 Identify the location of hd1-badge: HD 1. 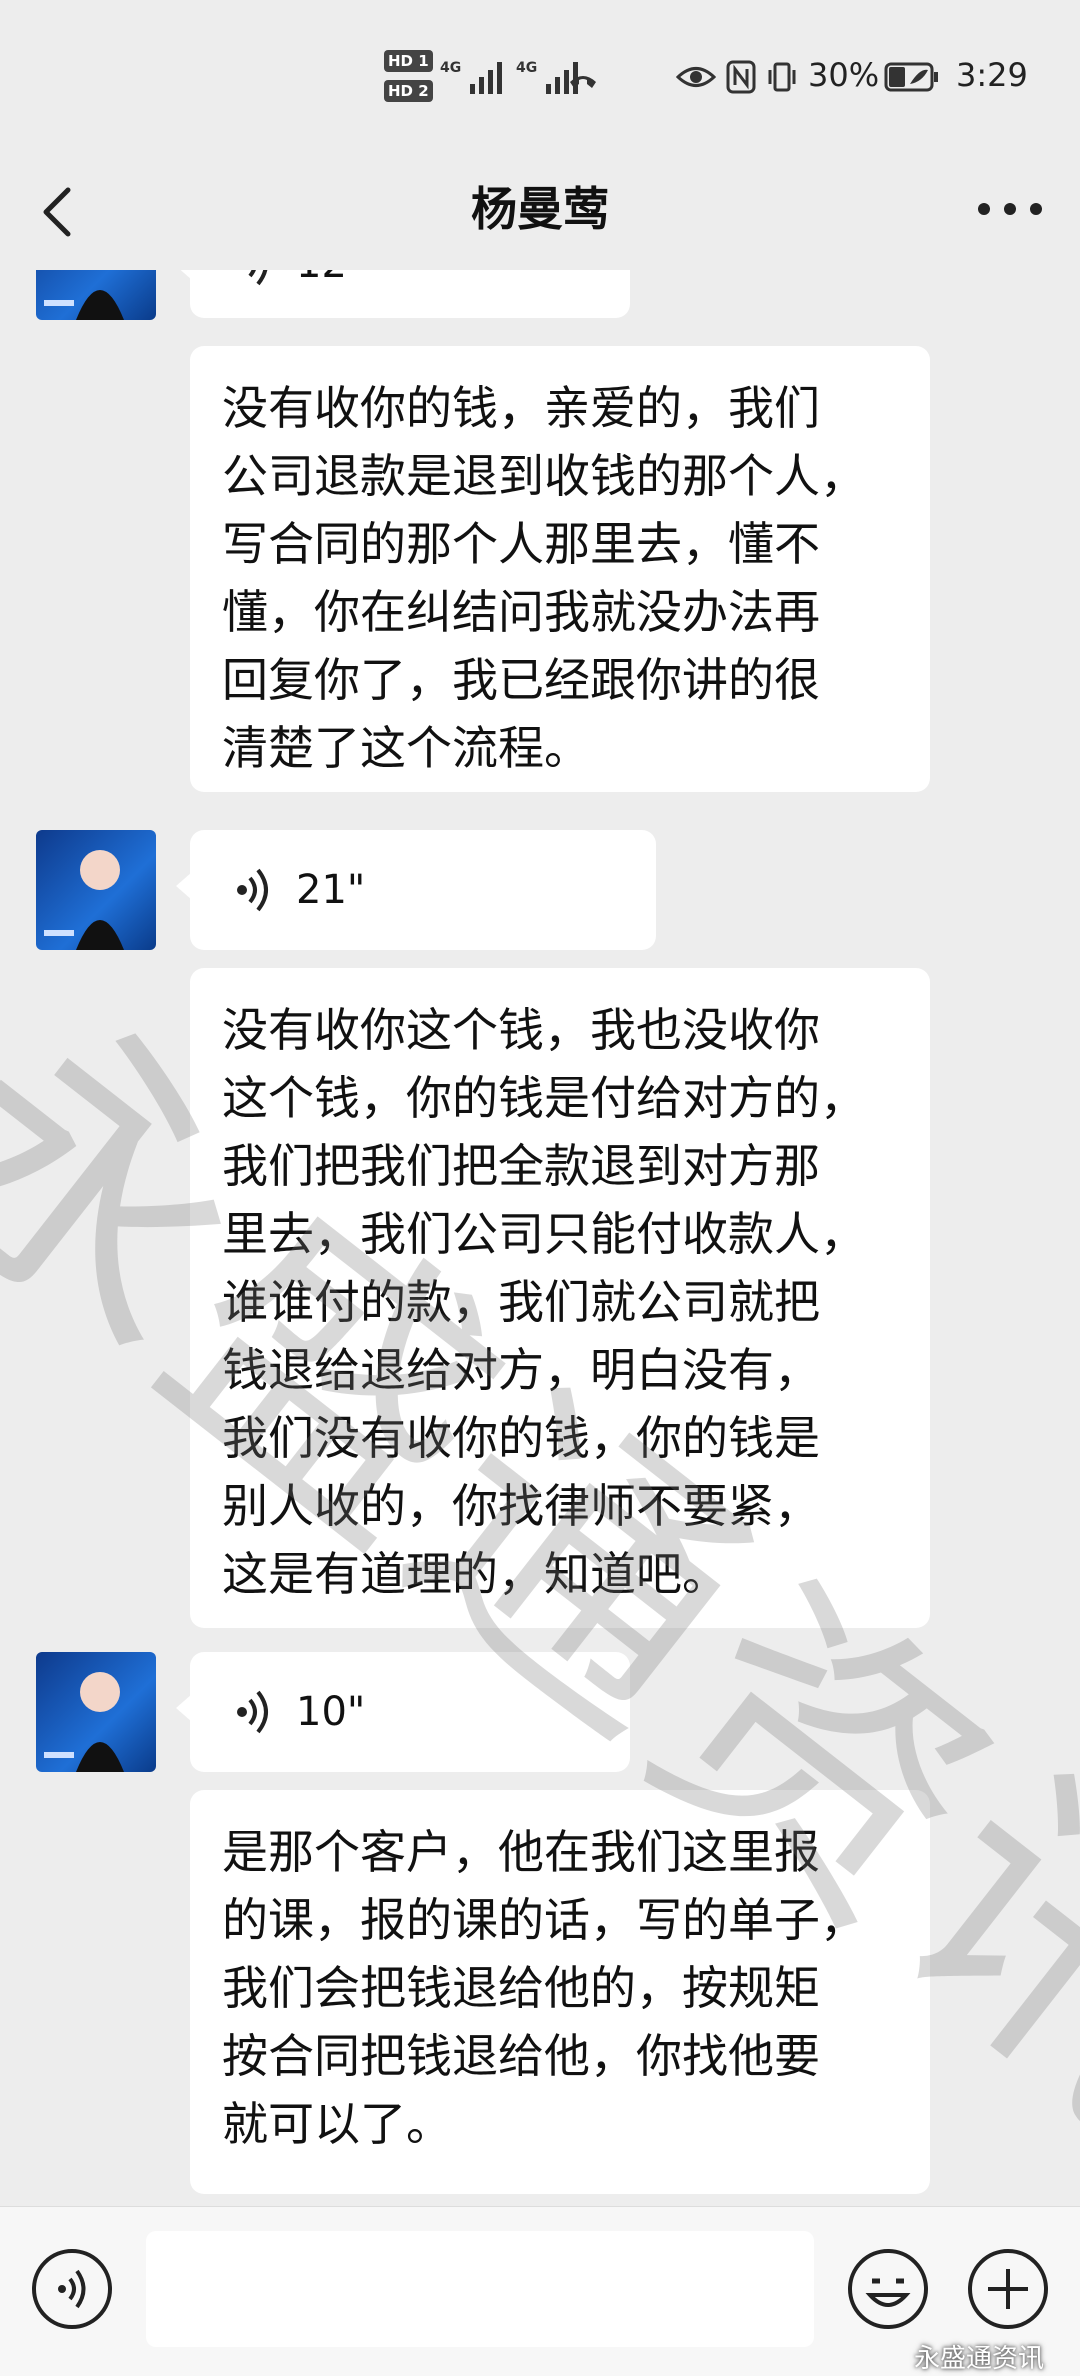
(408, 61).